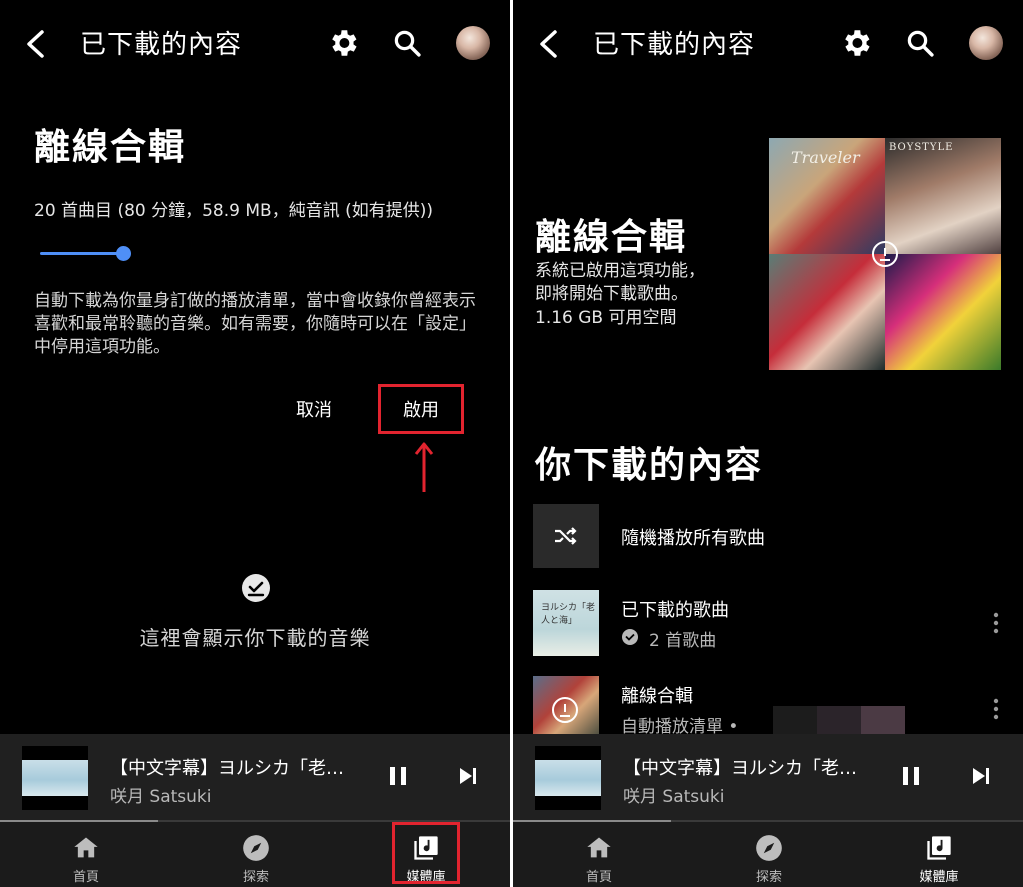  Describe the element at coordinates (939, 877) in the screenshot. I see `nav-label: 媒體庫` at that location.